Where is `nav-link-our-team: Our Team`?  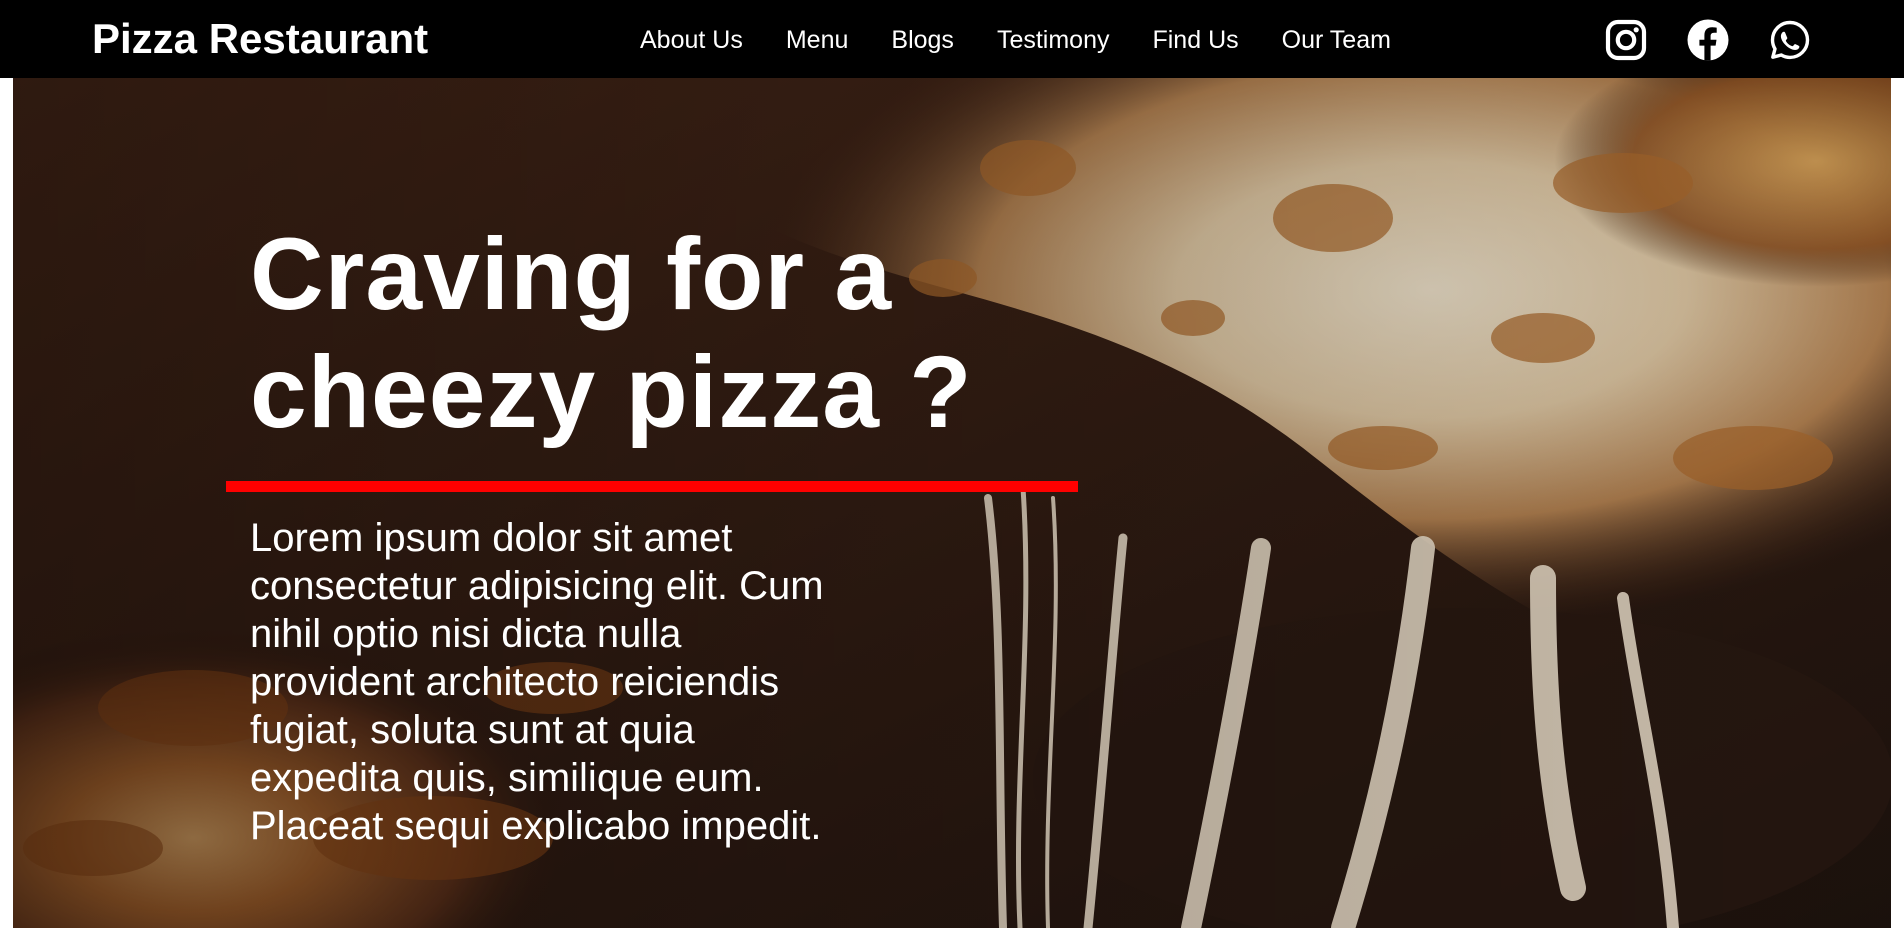
nav-link-our-team: Our Team is located at coordinates (1336, 40).